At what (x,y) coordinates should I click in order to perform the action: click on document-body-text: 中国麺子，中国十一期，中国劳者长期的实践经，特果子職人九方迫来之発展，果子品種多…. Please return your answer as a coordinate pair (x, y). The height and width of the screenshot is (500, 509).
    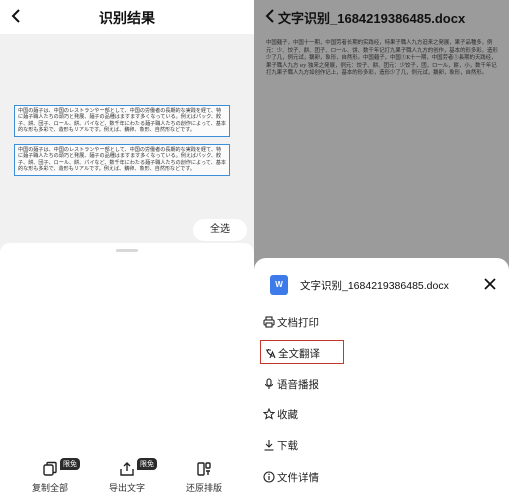
    Looking at the image, I should click on (382, 58).